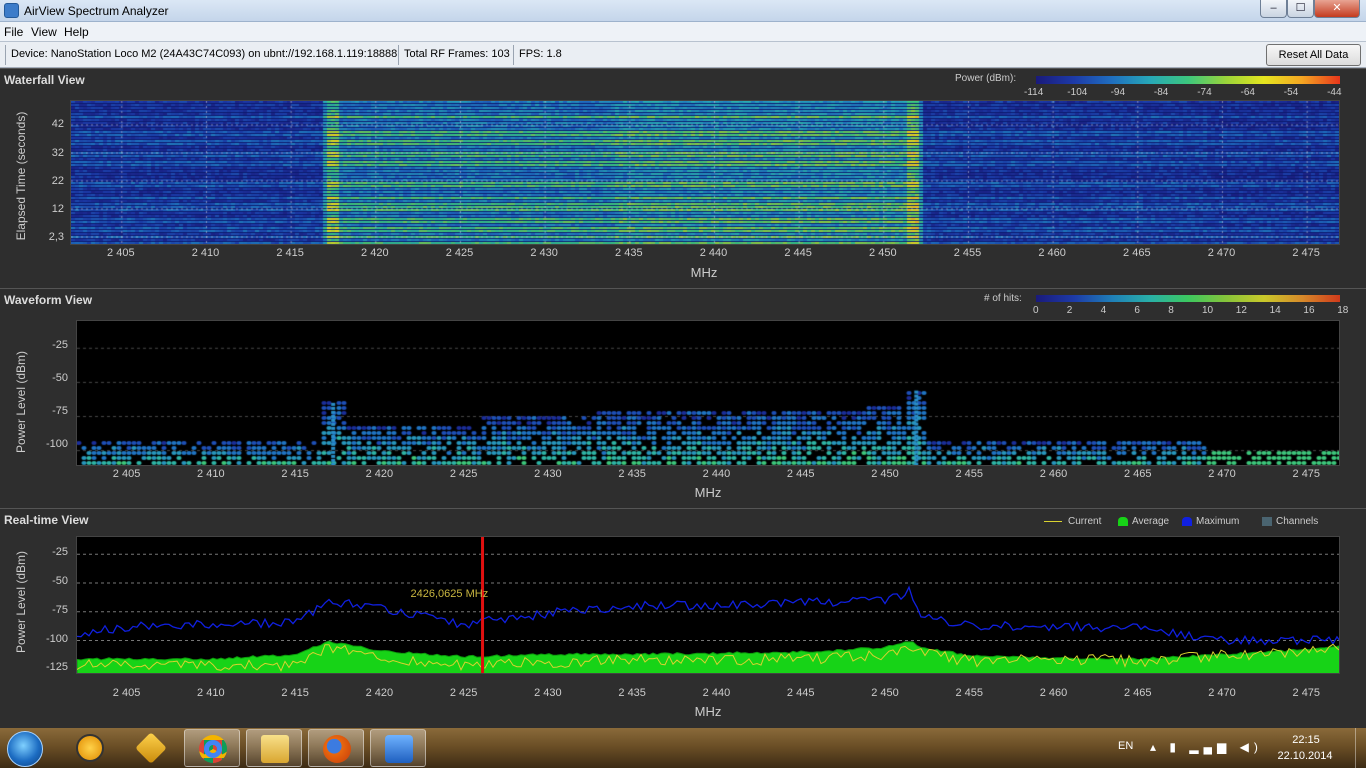 The image size is (1366, 768). Describe the element at coordinates (1103, 310) in the screenshot. I see `hits-colorbar-tick: 4` at that location.